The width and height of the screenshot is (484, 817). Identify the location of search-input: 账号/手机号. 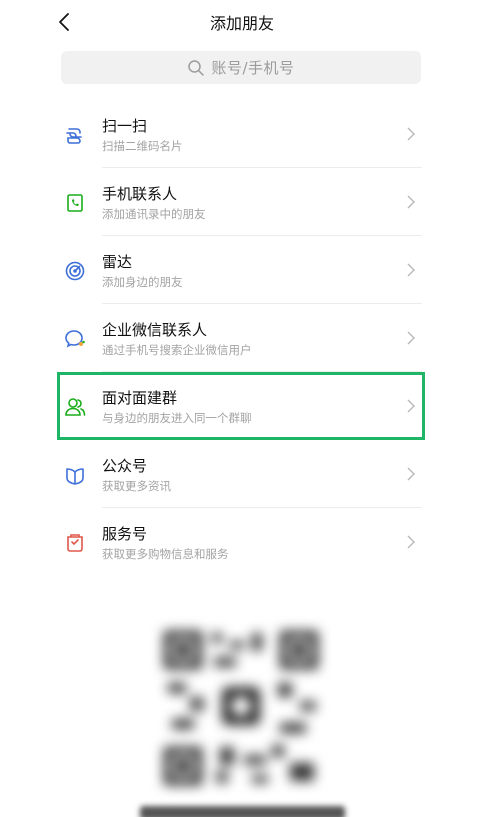
(241, 67).